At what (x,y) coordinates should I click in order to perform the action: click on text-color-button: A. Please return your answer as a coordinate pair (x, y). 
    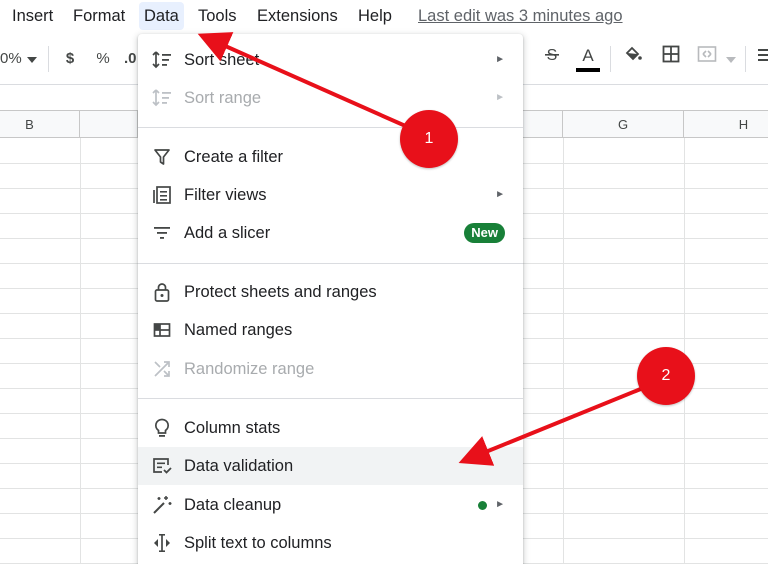
    Looking at the image, I should click on (588, 59).